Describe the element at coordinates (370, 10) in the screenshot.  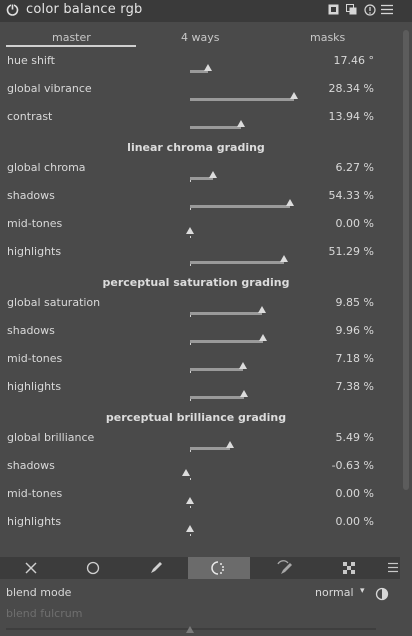
I see `reset-icon` at that location.